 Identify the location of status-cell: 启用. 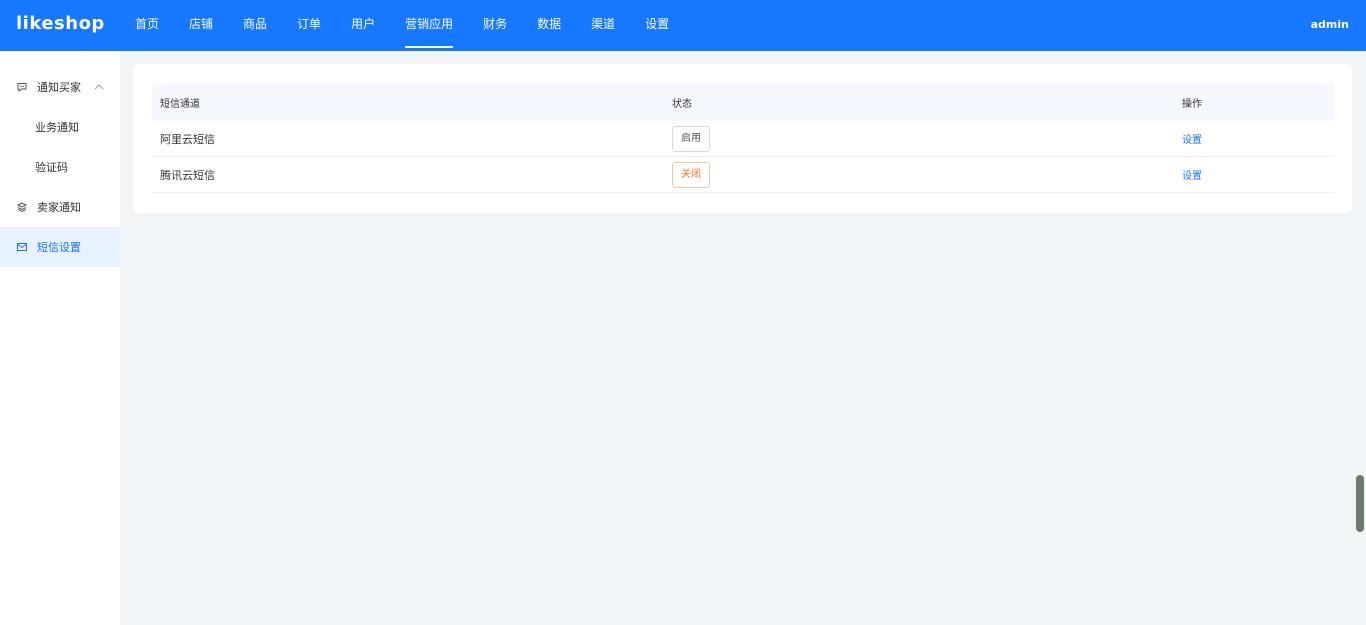
(691, 138).